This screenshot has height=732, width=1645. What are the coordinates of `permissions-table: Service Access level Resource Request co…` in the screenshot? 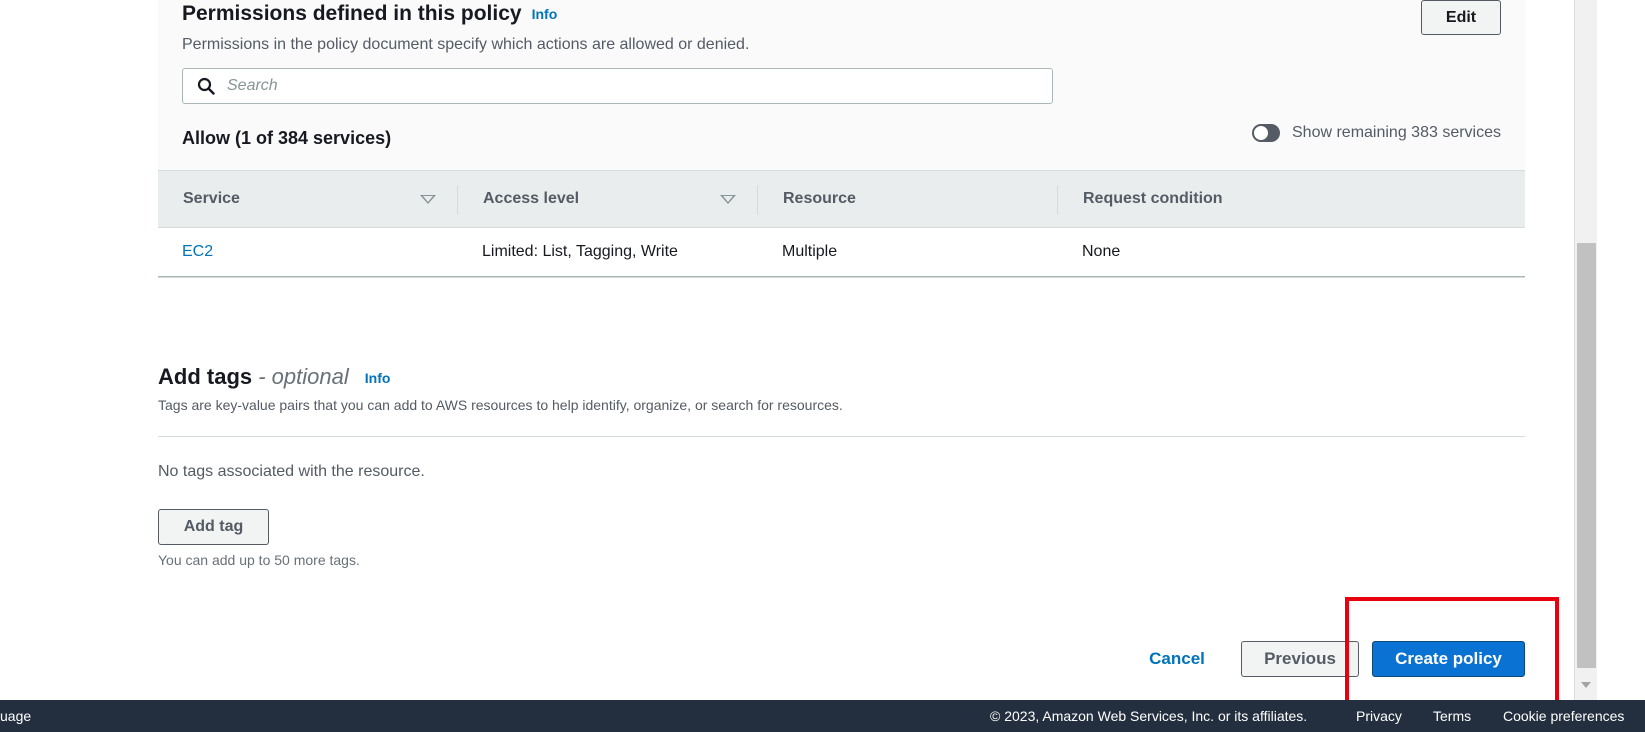 It's located at (841, 223).